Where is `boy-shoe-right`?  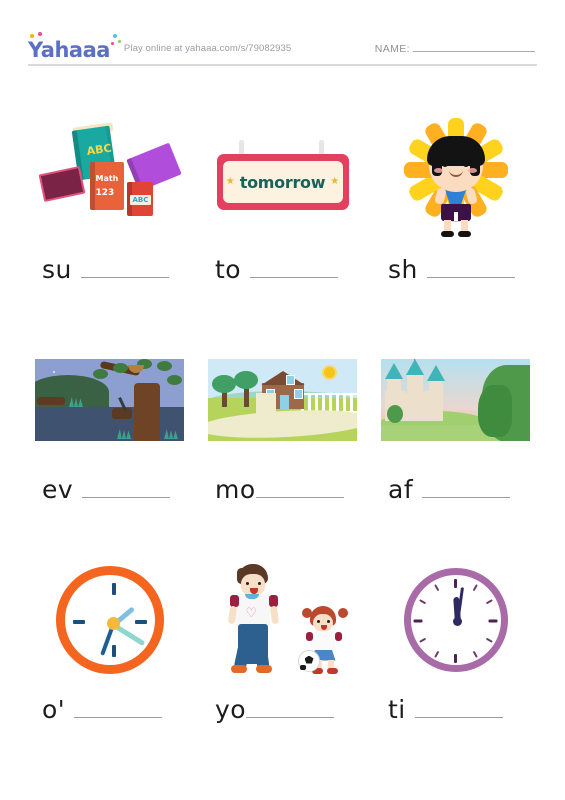
boy-shoe-right is located at coordinates (263, 668).